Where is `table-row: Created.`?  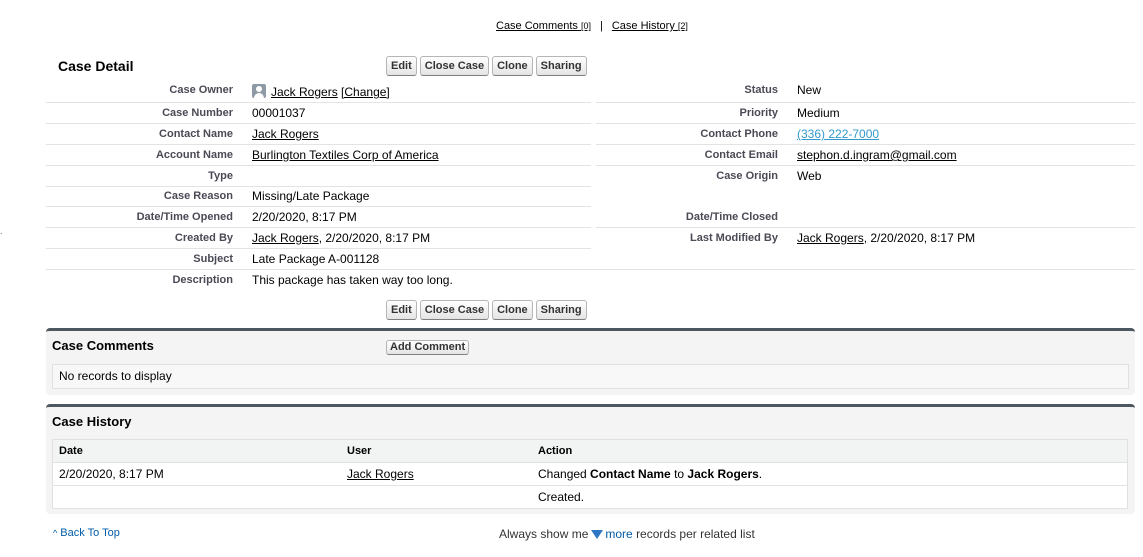
table-row: Created. is located at coordinates (590, 497).